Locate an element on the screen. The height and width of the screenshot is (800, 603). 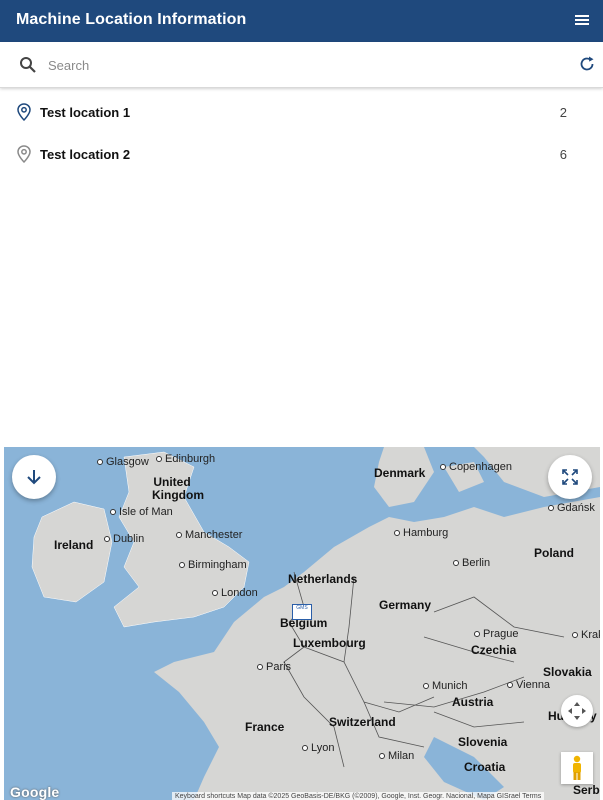
map-country-label: Slovakia is located at coordinates (567, 672).